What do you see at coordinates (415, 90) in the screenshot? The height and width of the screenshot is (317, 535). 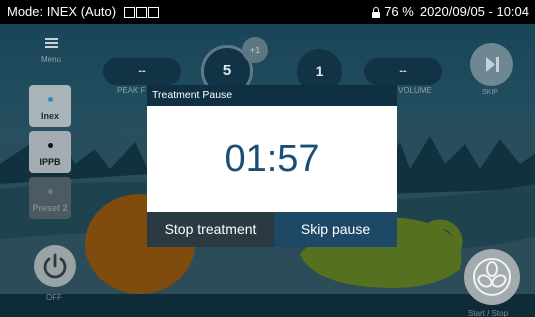 I see `volume-label: VOLUME` at bounding box center [415, 90].